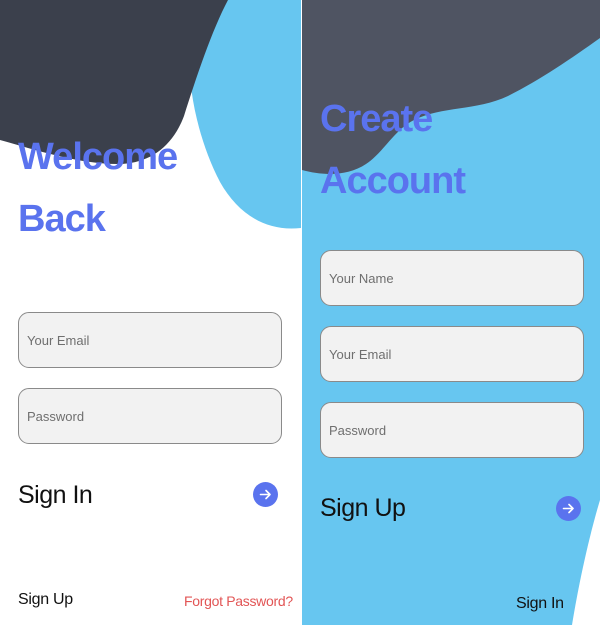 The height and width of the screenshot is (625, 600). Describe the element at coordinates (540, 604) in the screenshot. I see `sign-in-link: Sign In` at that location.